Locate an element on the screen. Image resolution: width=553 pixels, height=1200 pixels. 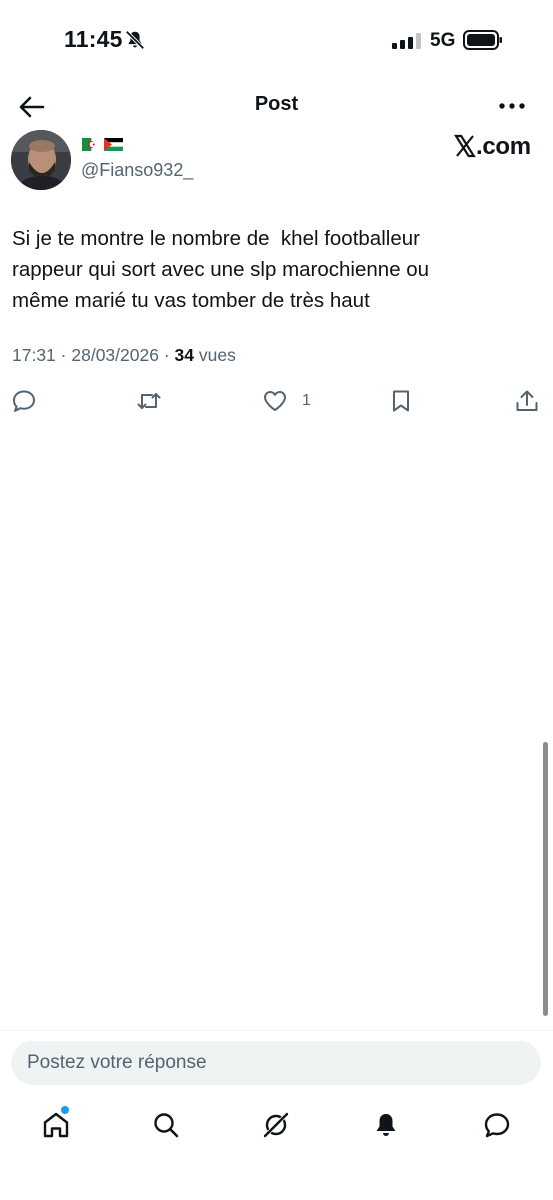
search-icon is located at coordinates (166, 1125).